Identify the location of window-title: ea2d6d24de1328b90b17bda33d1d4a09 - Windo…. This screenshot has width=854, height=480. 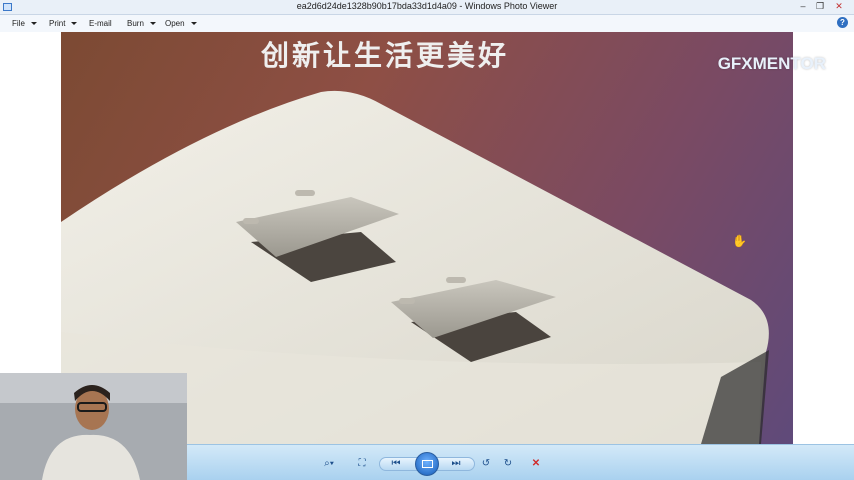
(427, 6).